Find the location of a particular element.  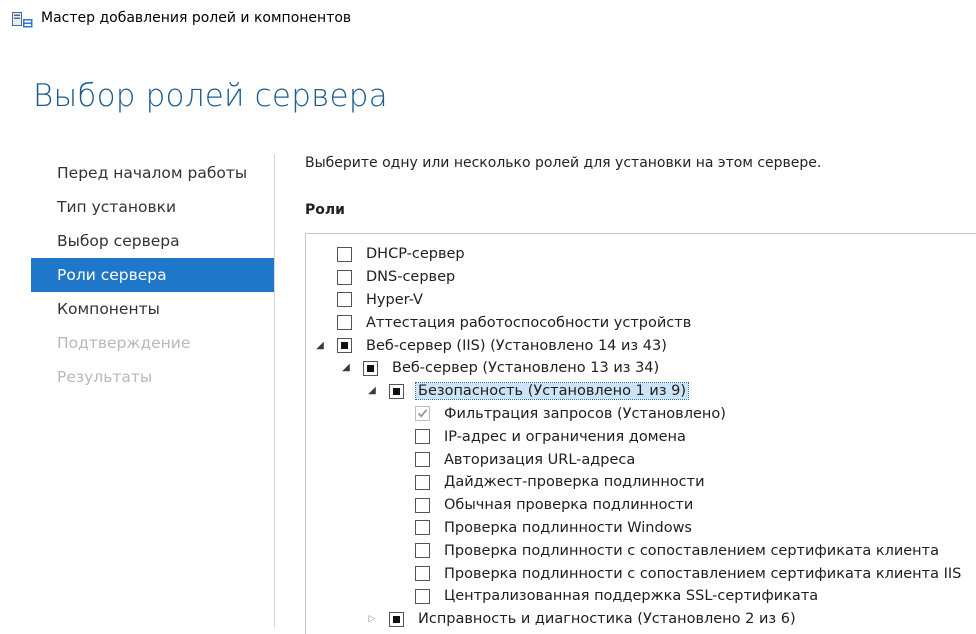

tree-row: Авторизация URL-адреса is located at coordinates (641, 459).